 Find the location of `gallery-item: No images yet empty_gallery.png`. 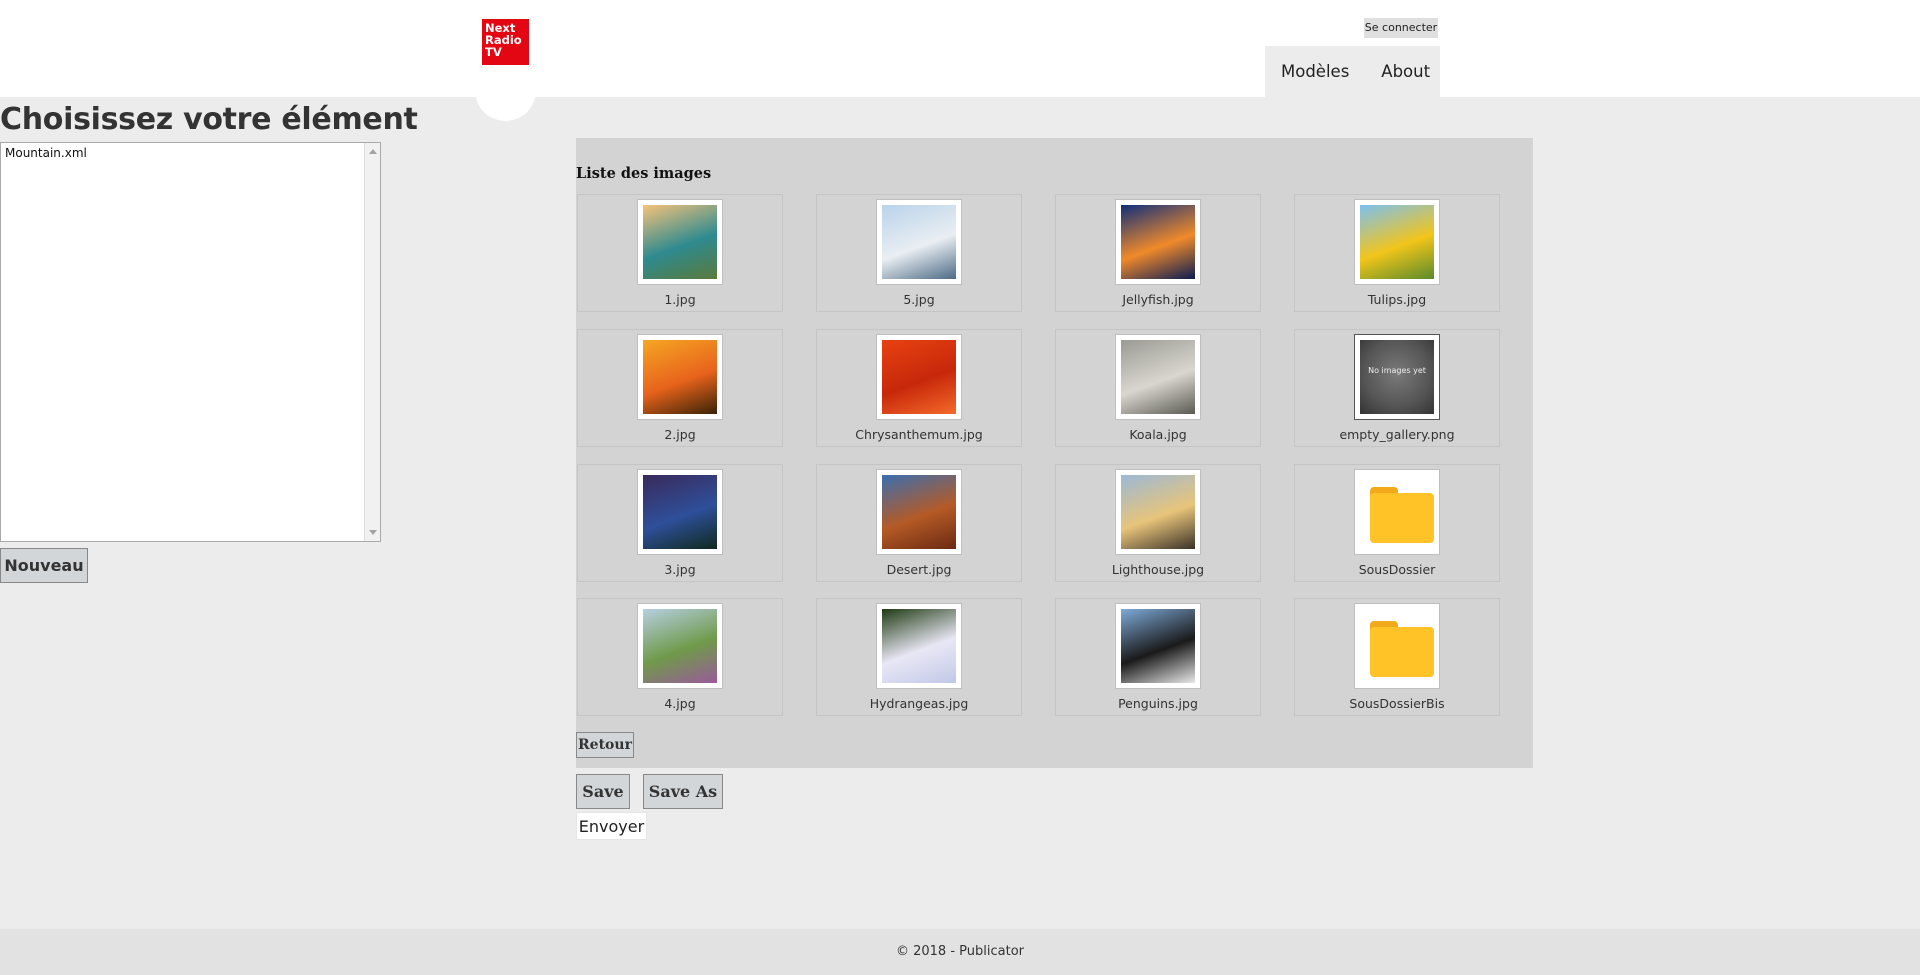

gallery-item: No images yet empty_gallery.png is located at coordinates (1397, 388).